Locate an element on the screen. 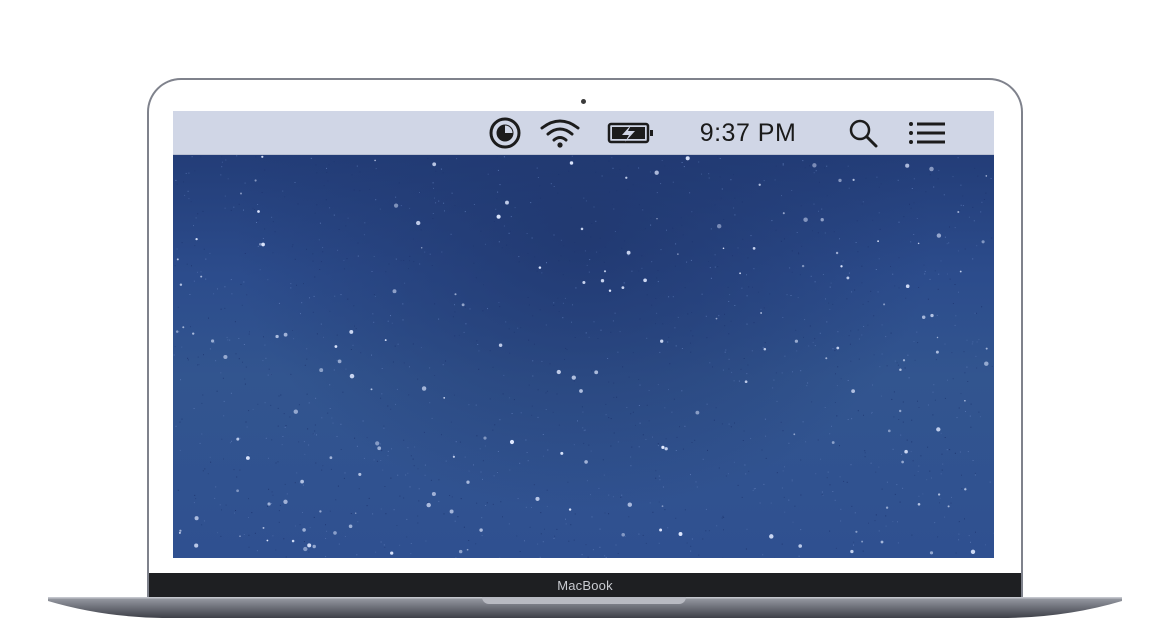 This screenshot has width=1168, height=632. menu-bar: 9:37 PM is located at coordinates (583, 133).